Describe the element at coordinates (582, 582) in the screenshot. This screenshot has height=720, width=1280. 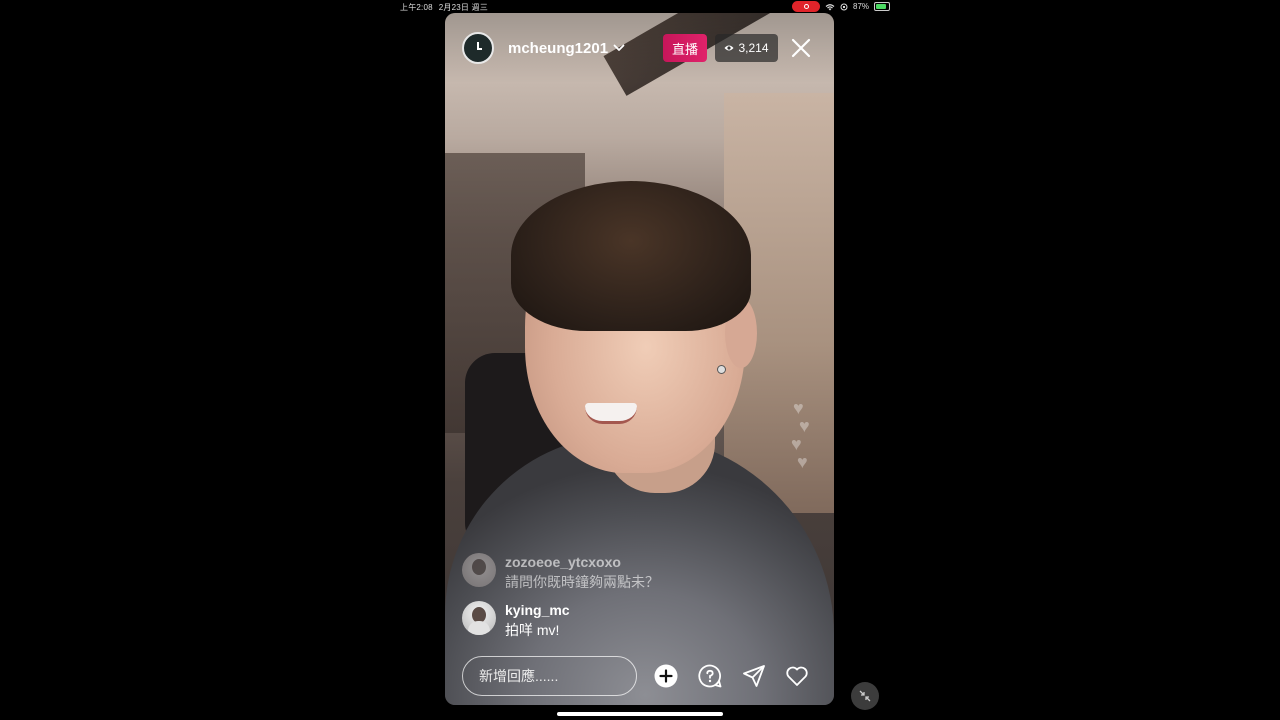
I see `comment-message: 請問你既時鐘夠兩點未？` at that location.